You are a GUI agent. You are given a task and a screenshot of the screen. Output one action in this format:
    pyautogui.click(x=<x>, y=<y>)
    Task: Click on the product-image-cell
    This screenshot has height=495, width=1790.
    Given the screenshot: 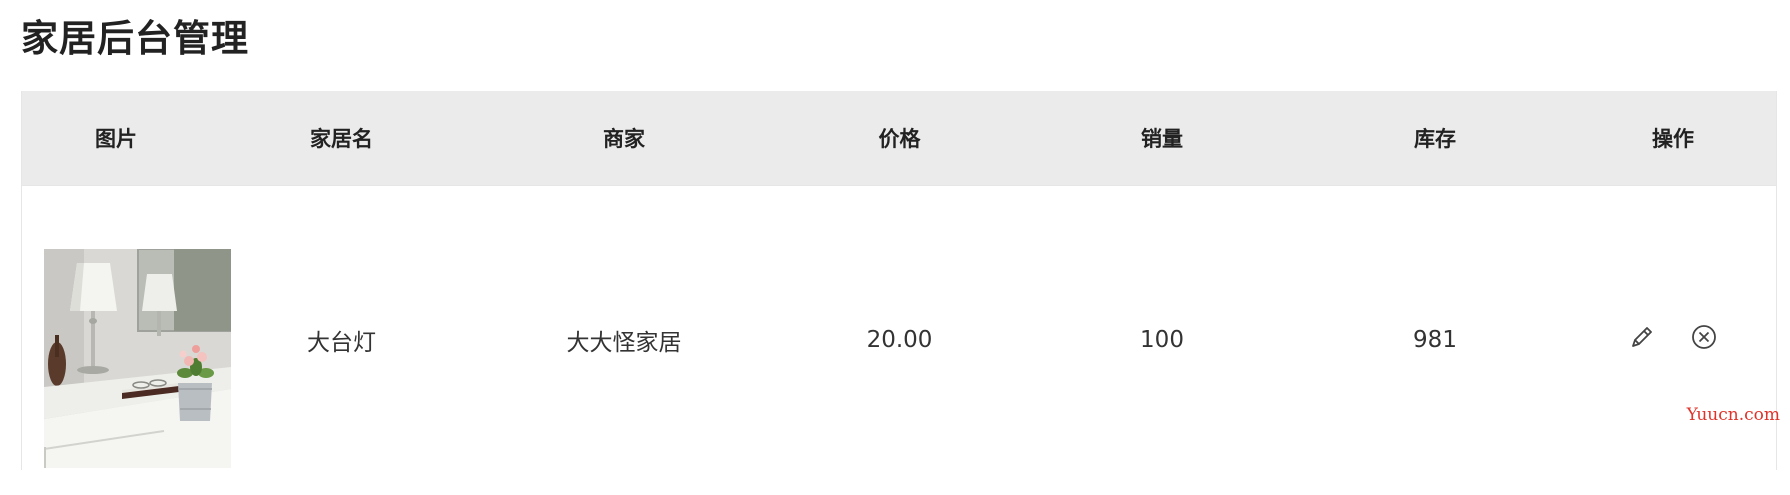 What is the action you would take?
    pyautogui.click(x=126, y=339)
    